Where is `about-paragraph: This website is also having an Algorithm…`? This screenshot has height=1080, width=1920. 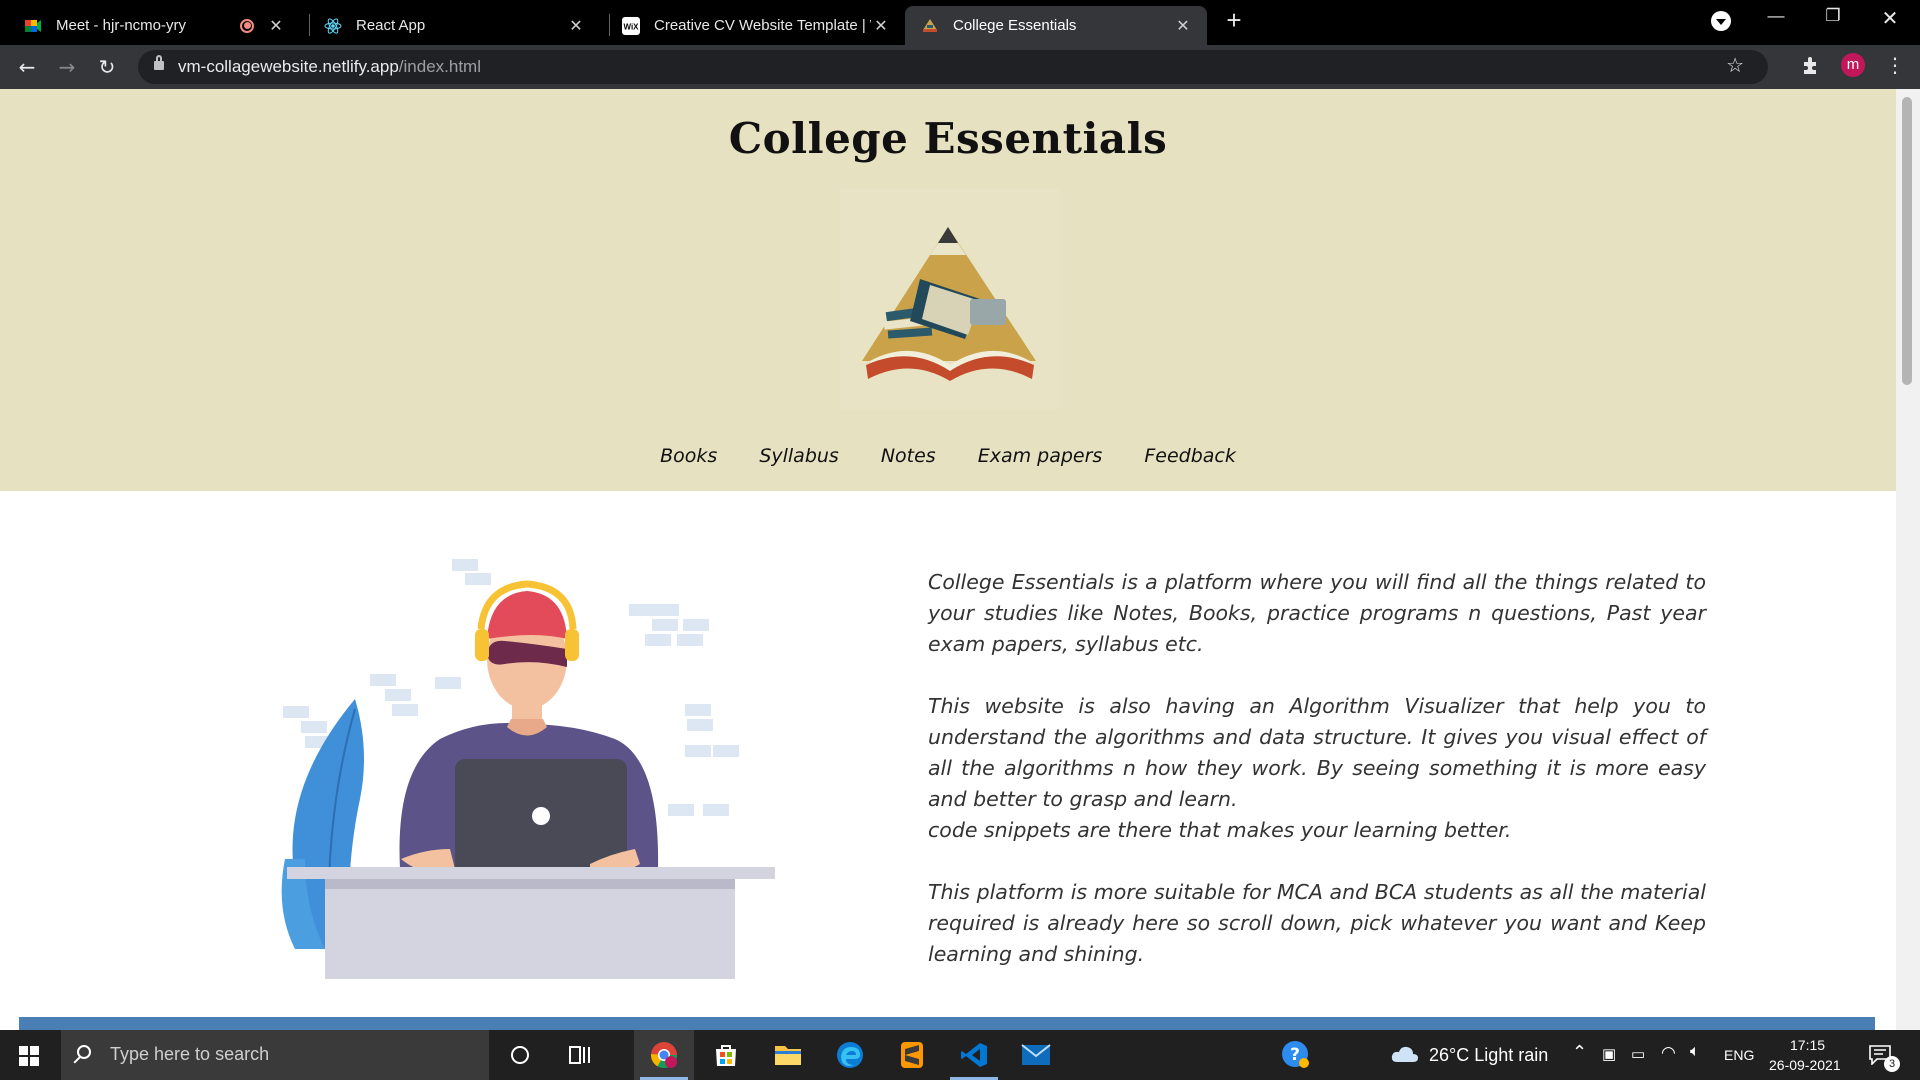
about-paragraph: This website is also having an Algorithm… is located at coordinates (1317, 752).